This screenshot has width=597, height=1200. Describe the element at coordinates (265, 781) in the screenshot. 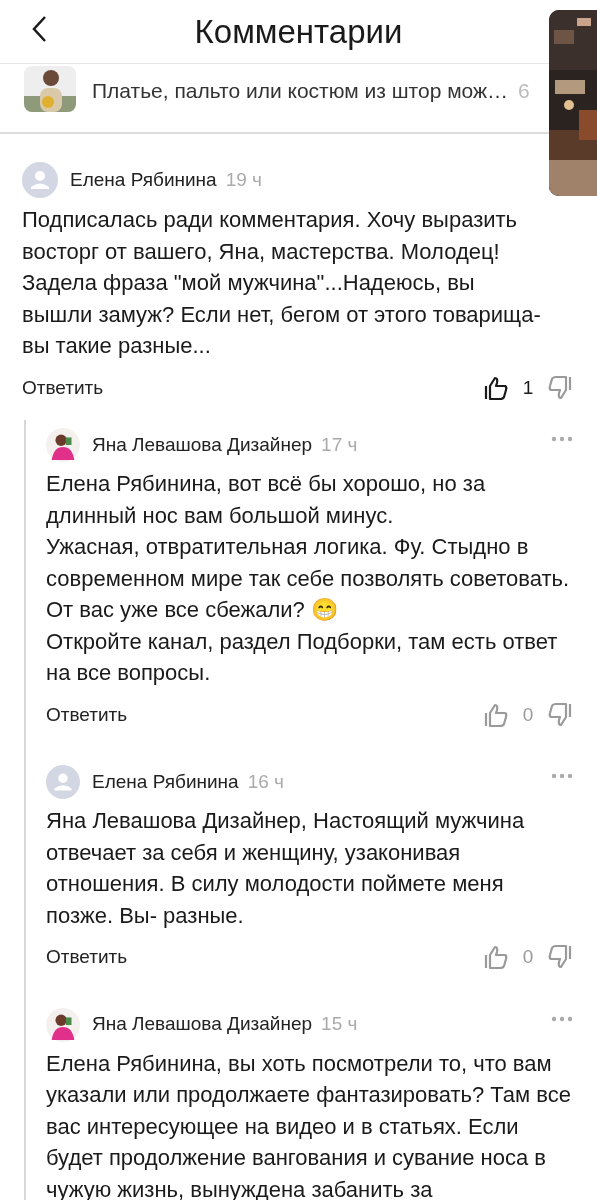

I see `comment-time: 16 ч` at that location.